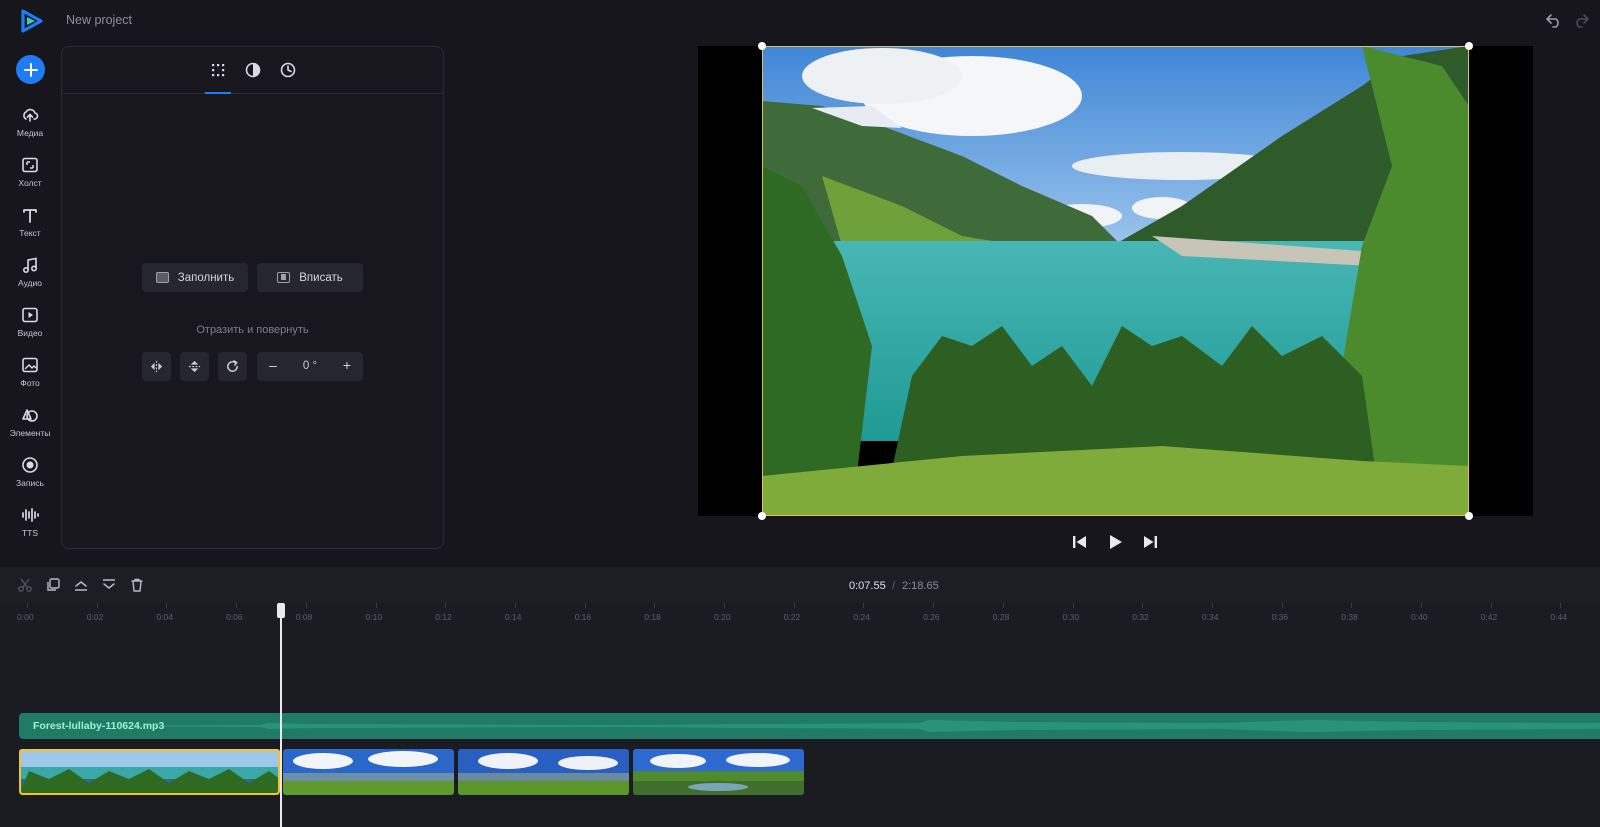 The image size is (1600, 827). Describe the element at coordinates (95, 617) in the screenshot. I see `ruler-tick-label: 0:02` at that location.